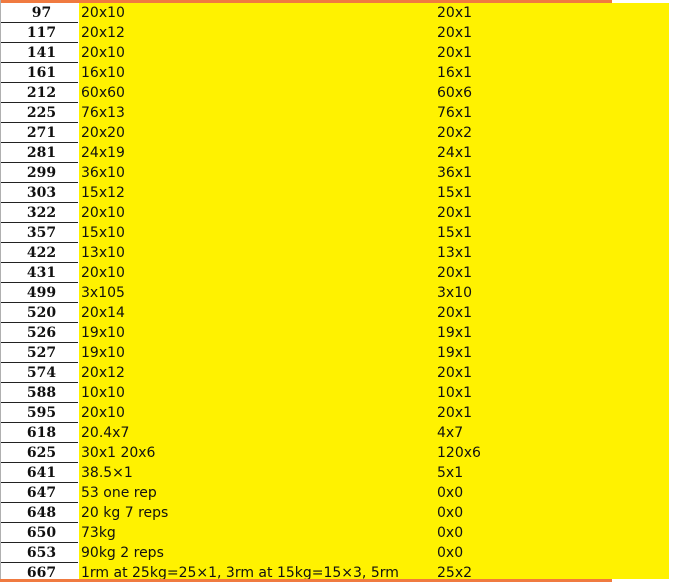 The width and height of the screenshot is (677, 582). I want to click on table-row: 618 20.4x7 4x7, so click(338, 433).